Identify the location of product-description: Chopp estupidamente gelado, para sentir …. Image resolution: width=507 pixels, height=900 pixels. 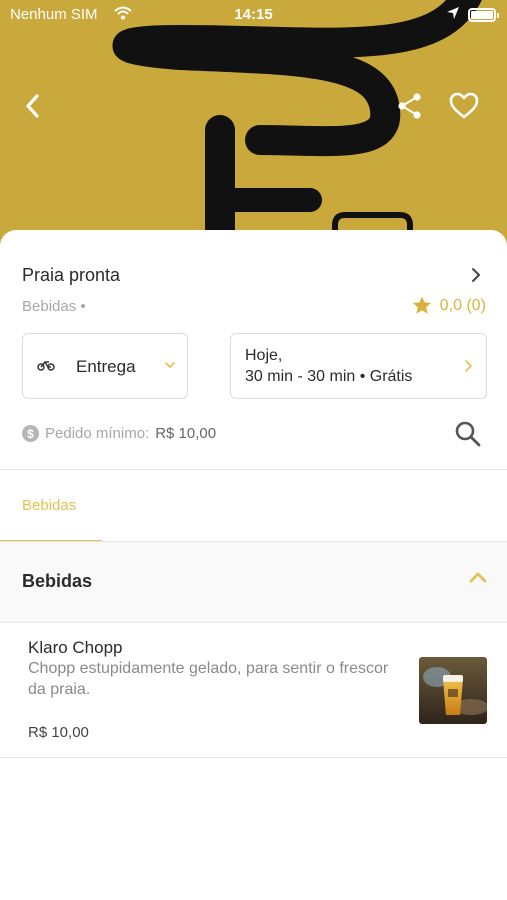
(208, 679).